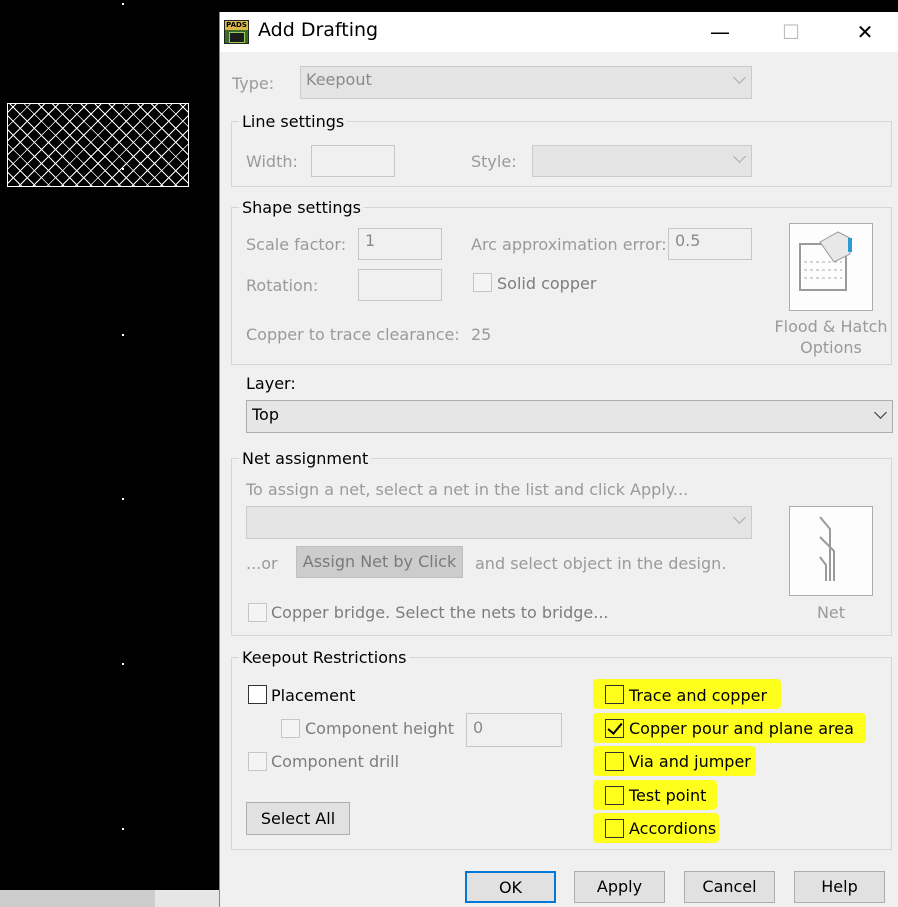 The width and height of the screenshot is (898, 907). What do you see at coordinates (865, 32) in the screenshot?
I see `close-button: ✕` at bounding box center [865, 32].